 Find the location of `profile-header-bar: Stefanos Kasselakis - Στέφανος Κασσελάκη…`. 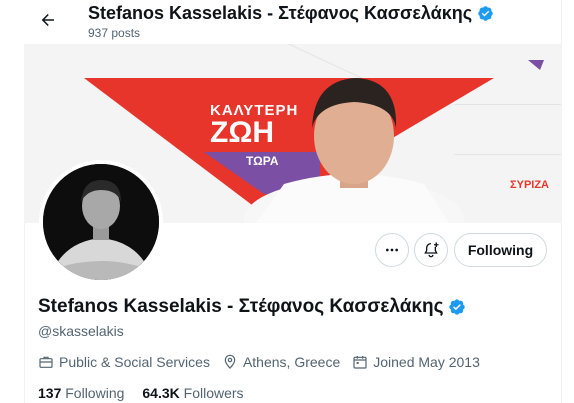

profile-header-bar: Stefanos Kasselakis - Στέφανος Κασσελάκη… is located at coordinates (292, 22).